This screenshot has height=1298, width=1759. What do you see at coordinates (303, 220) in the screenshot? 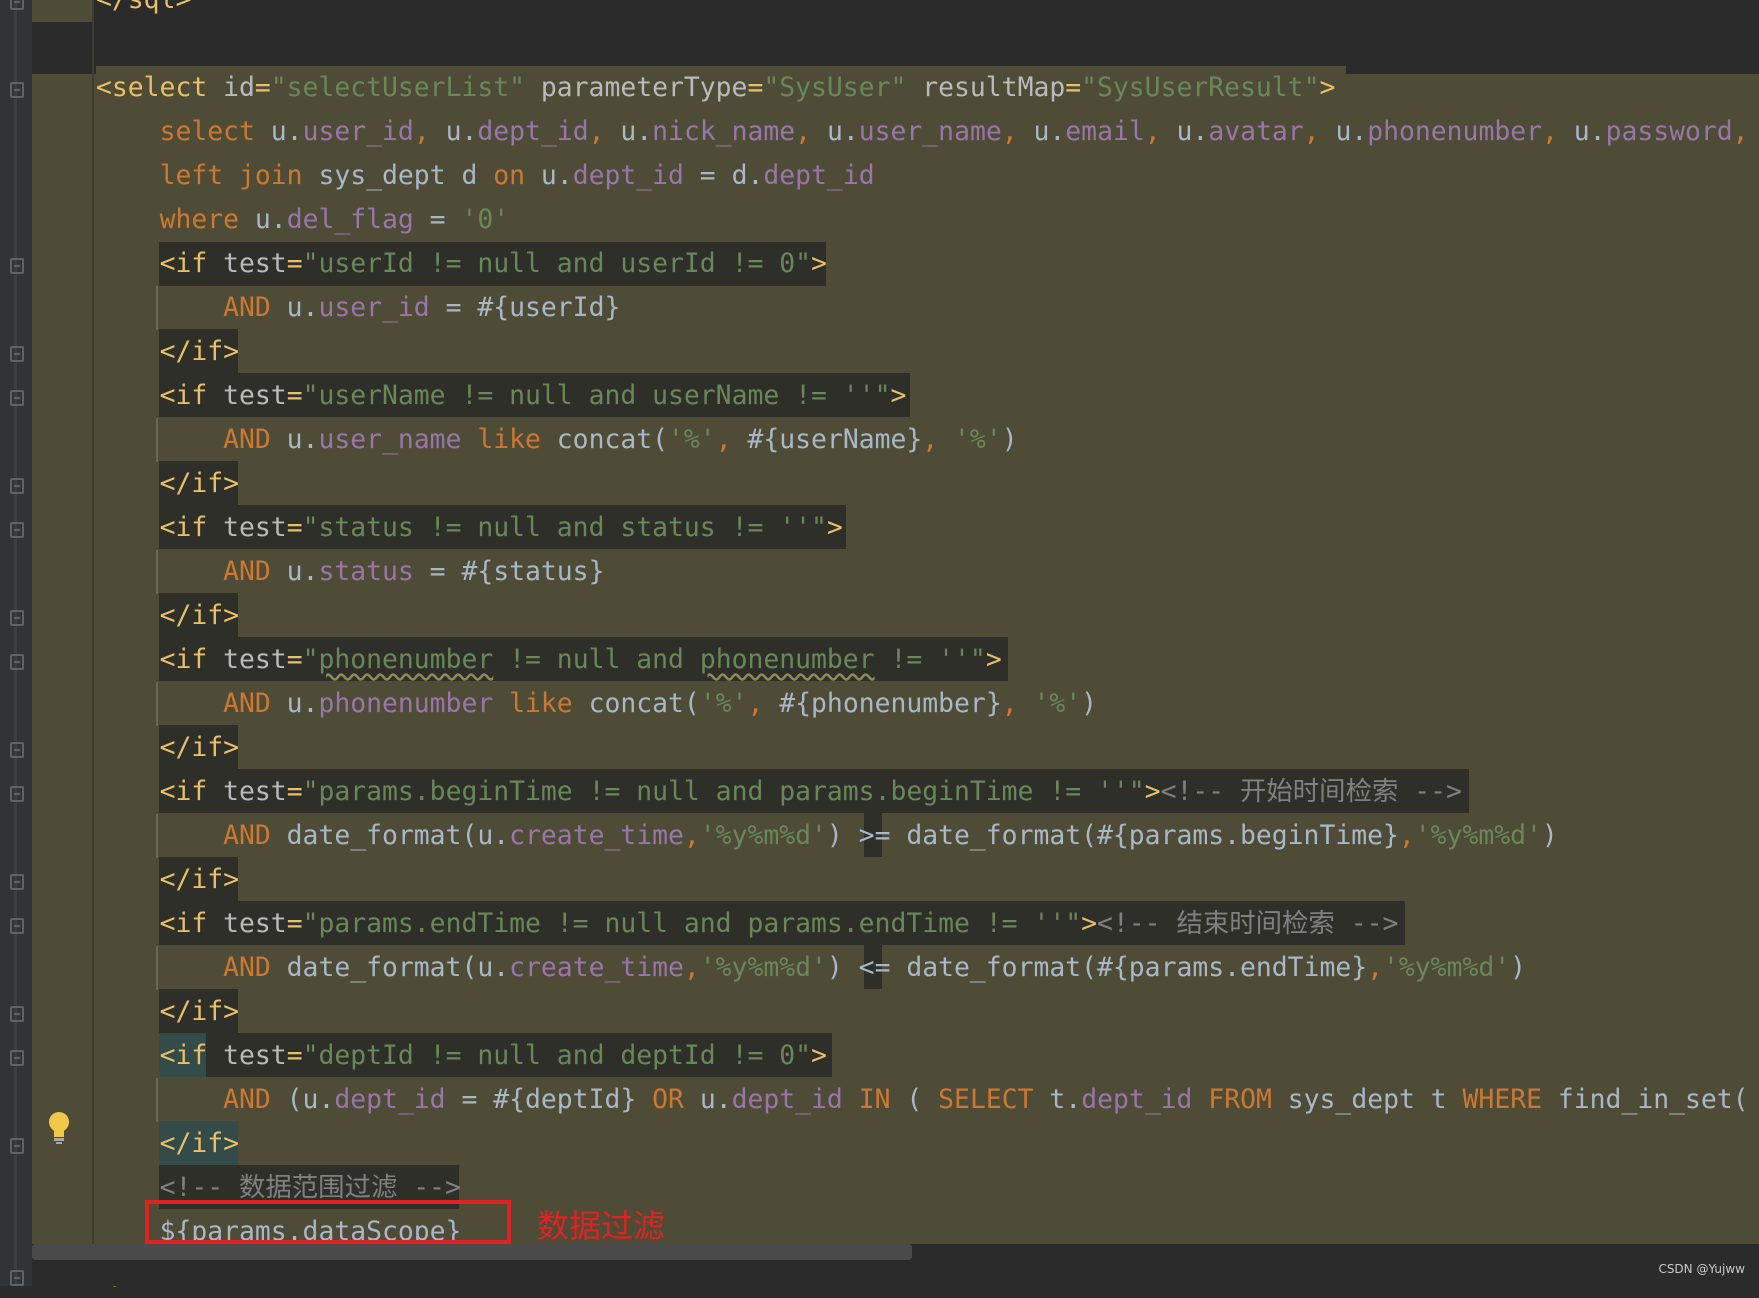
I see `code-line: where u.del_flag = '0'` at bounding box center [303, 220].